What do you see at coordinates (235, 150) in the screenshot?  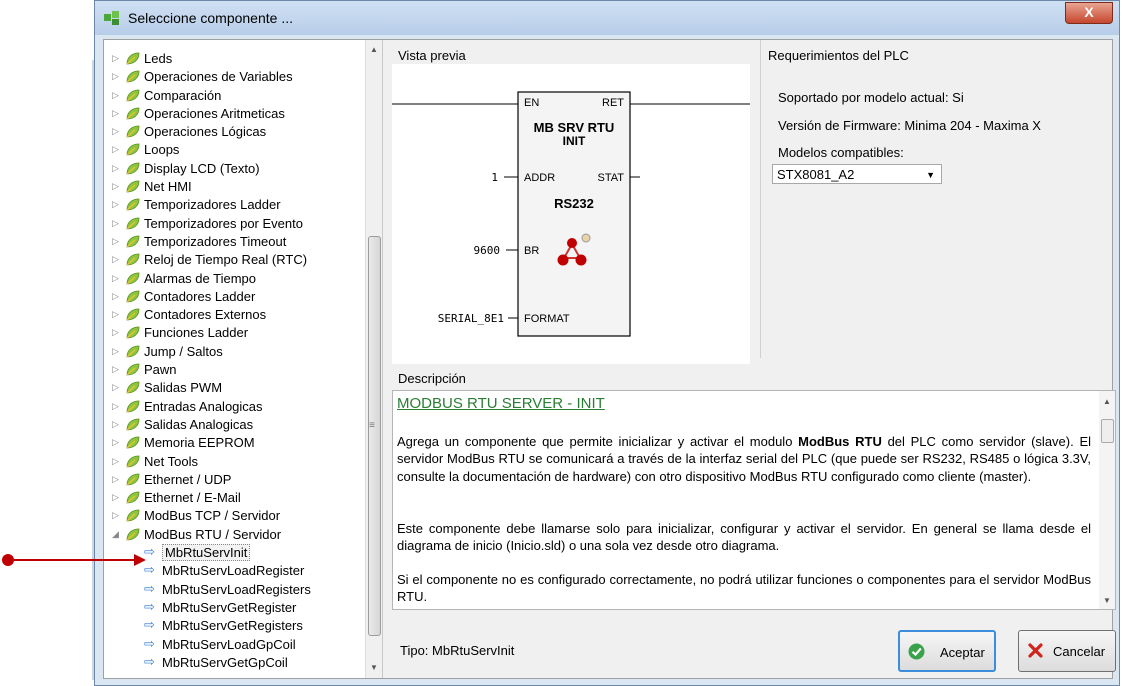 I see `tree-category: ▷ Loops` at bounding box center [235, 150].